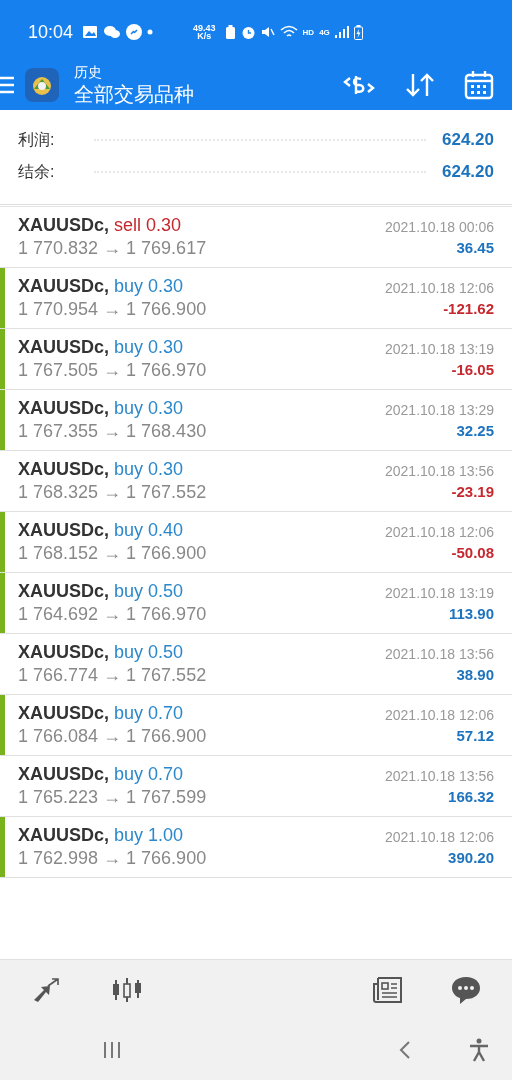  I want to click on trade-prices: 1 766.774 → 1 767.552, so click(113, 675).